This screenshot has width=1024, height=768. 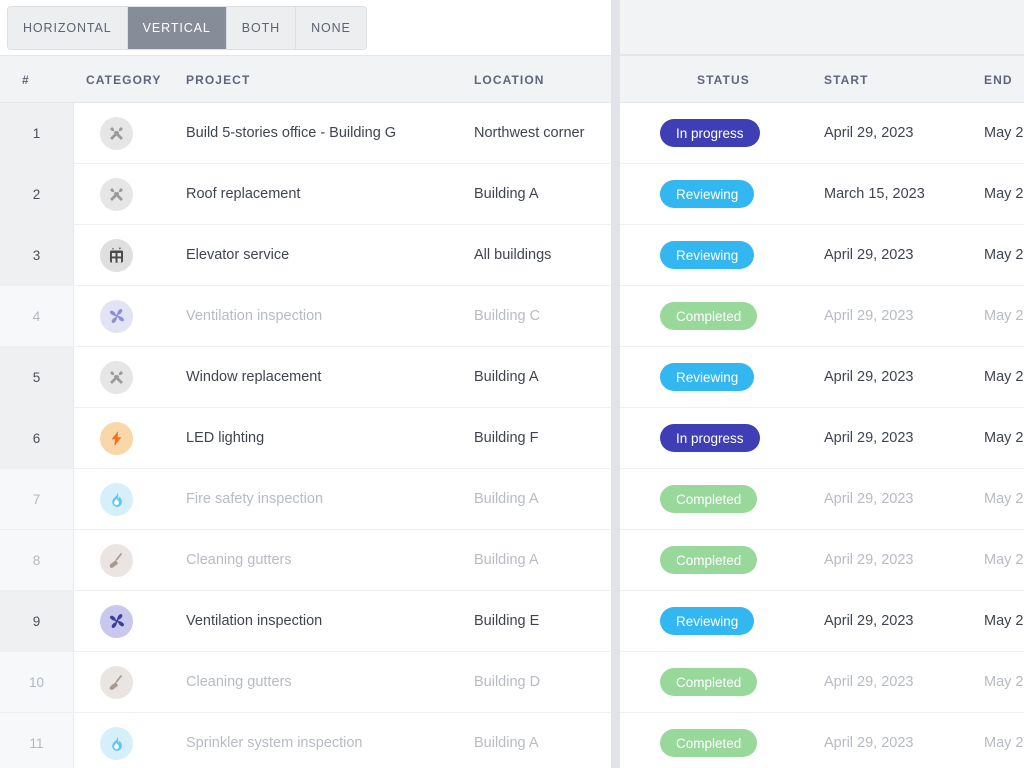 I want to click on project-cell: Ventilation inspection, so click(x=254, y=621).